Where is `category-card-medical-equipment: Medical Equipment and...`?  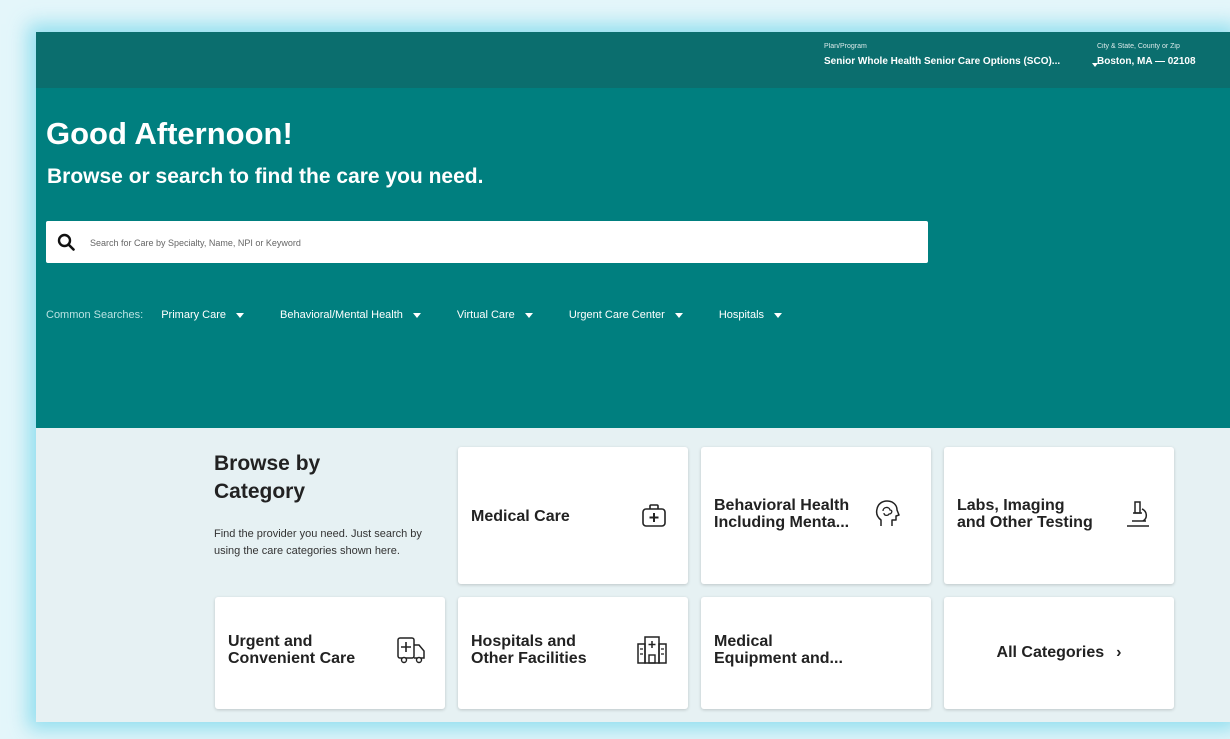
category-card-medical-equipment: Medical Equipment and... is located at coordinates (816, 653).